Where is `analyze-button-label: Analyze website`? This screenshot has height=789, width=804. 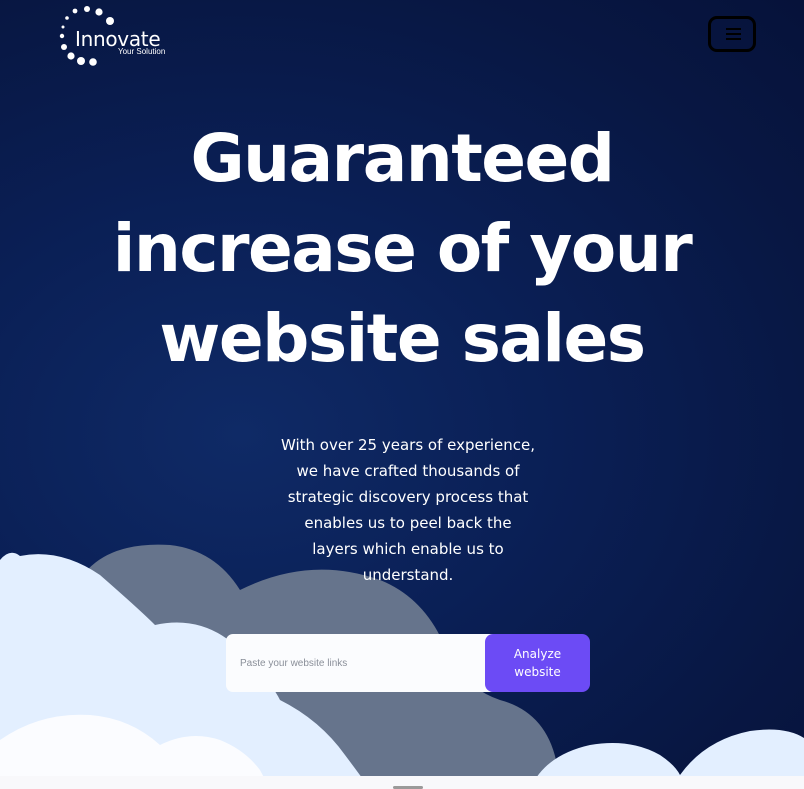 analyze-button-label: Analyze website is located at coordinates (537, 663).